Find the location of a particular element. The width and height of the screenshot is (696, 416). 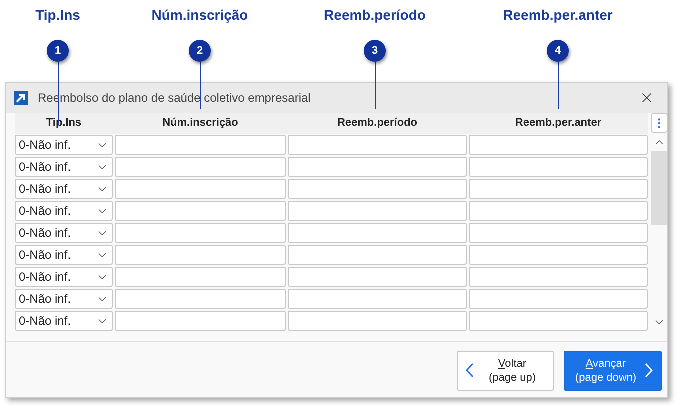

chevron-left-icon is located at coordinates (470, 370).